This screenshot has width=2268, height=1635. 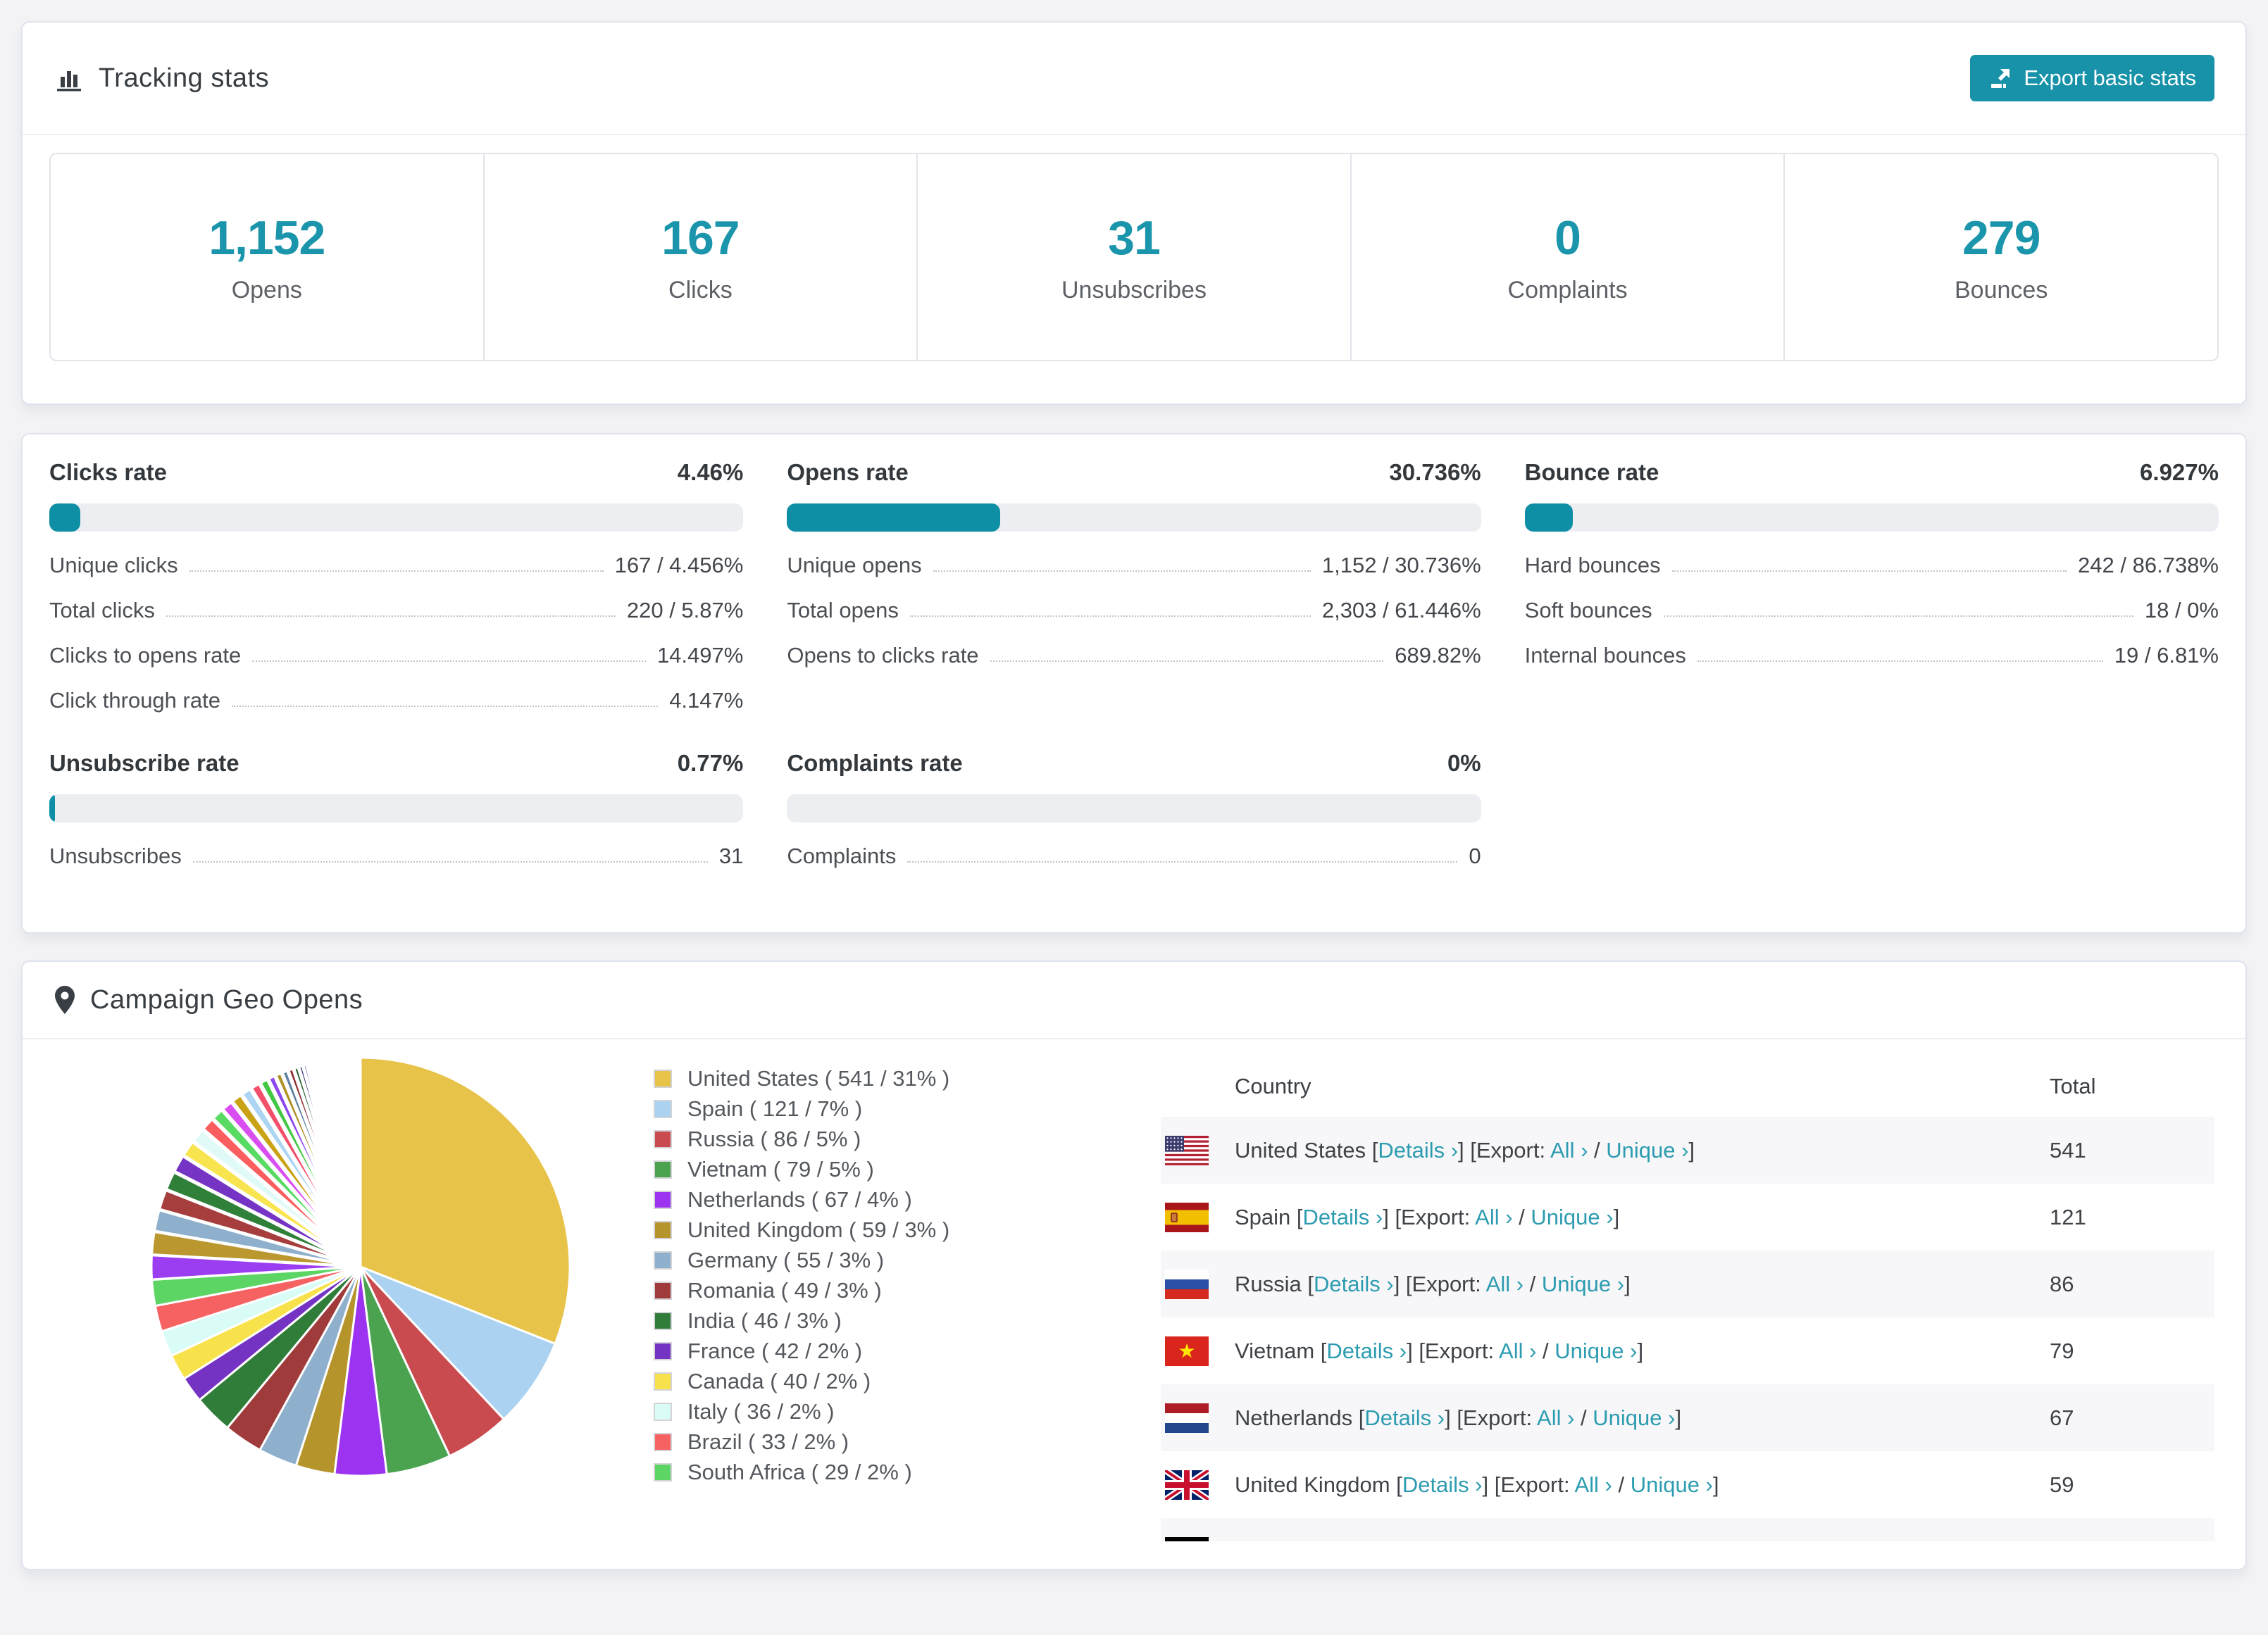 I want to click on rate-row-complaints: Complaints 0, so click(x=1134, y=856).